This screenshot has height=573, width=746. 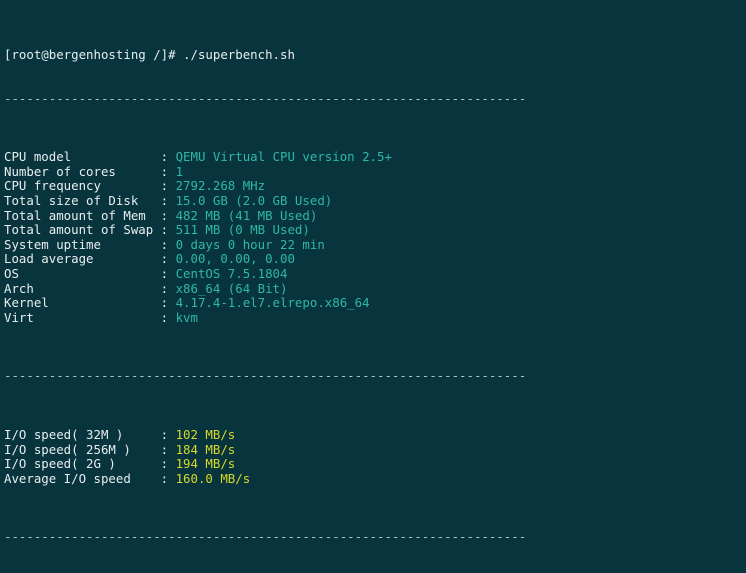 I want to click on sysinfo-value: CentOS 7.5.1804, so click(x=231, y=274).